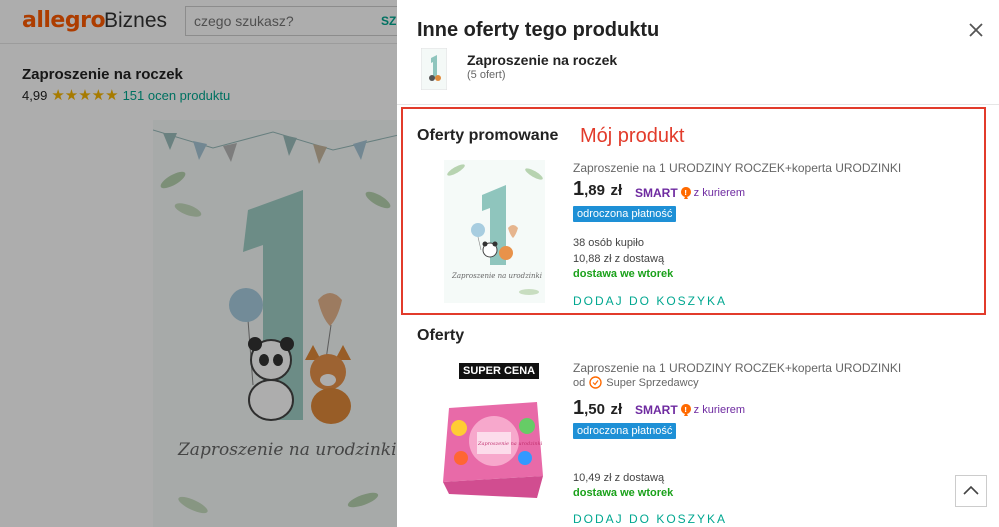  Describe the element at coordinates (434, 69) in the screenshot. I see `product-thumbnail` at that location.